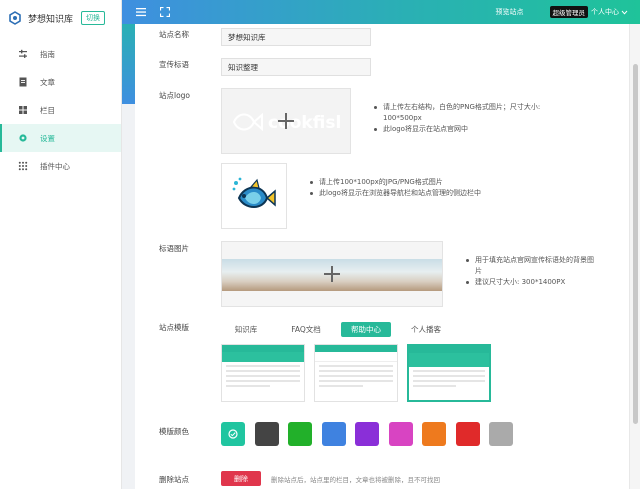  Describe the element at coordinates (568, 12) in the screenshot. I see `role-badge: 超级管理员` at that location.